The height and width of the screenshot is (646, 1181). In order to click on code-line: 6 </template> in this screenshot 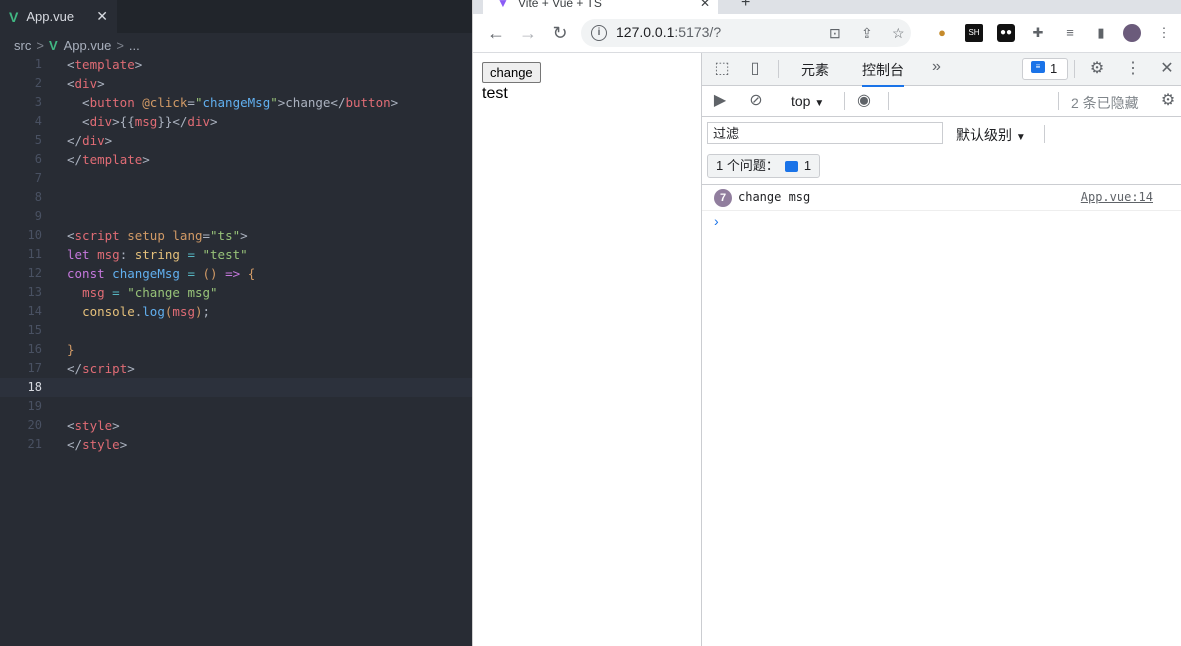, I will do `click(236, 159)`.